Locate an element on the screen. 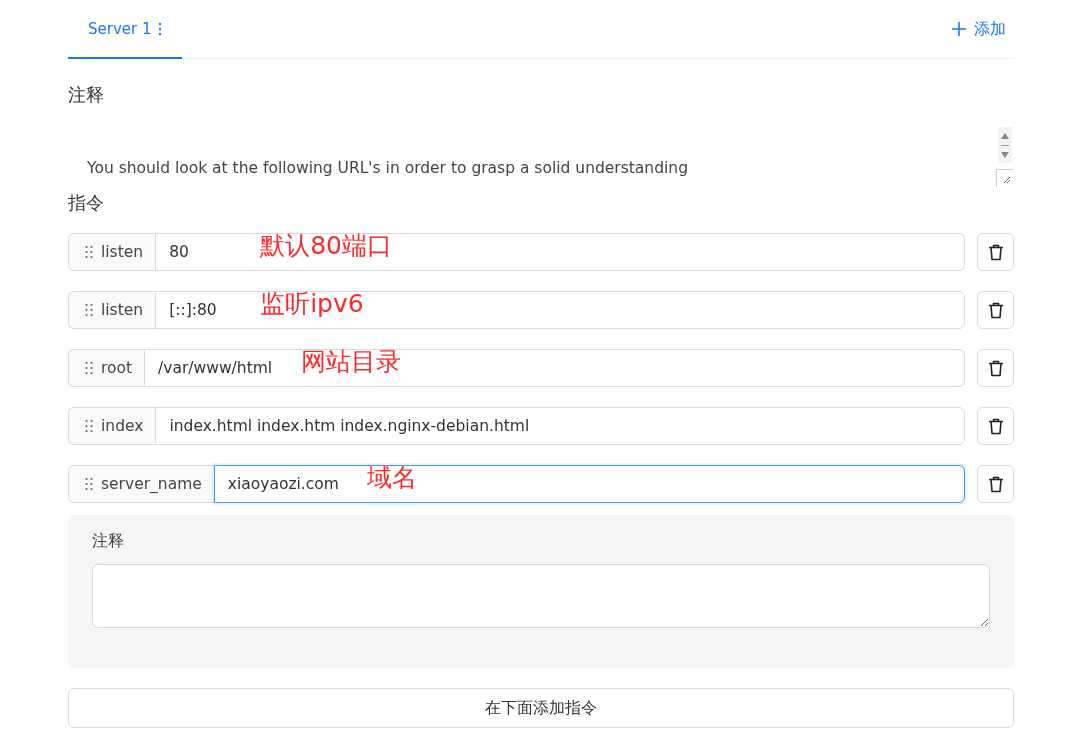 This screenshot has height=752, width=1080. directive-value-field: index.html index.htm index.nginx-debian.html is located at coordinates (560, 426).